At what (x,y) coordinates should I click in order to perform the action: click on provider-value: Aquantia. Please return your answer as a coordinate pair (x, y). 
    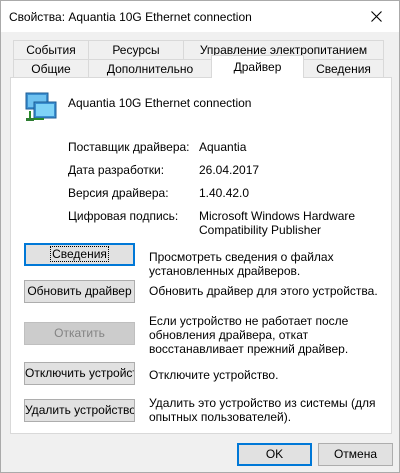
    Looking at the image, I should click on (223, 147).